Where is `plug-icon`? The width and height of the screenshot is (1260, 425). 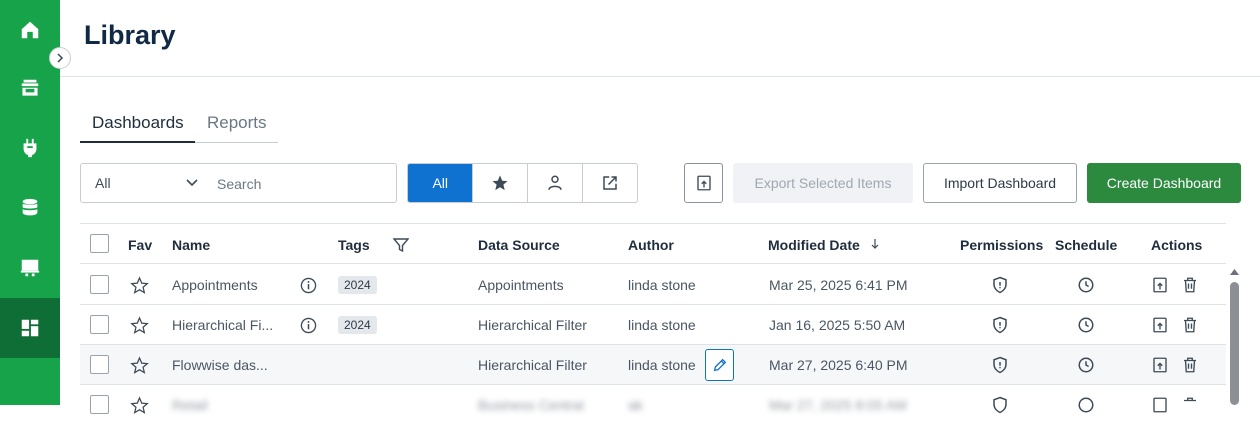 plug-icon is located at coordinates (30, 148).